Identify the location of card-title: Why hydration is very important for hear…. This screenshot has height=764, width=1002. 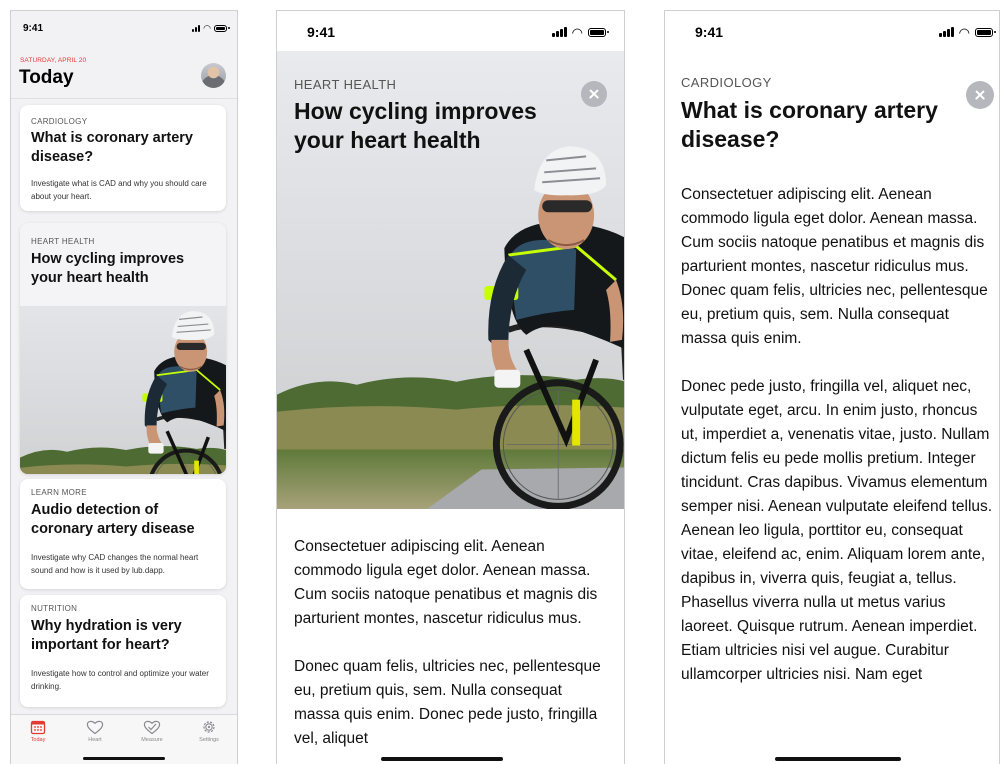
(106, 635).